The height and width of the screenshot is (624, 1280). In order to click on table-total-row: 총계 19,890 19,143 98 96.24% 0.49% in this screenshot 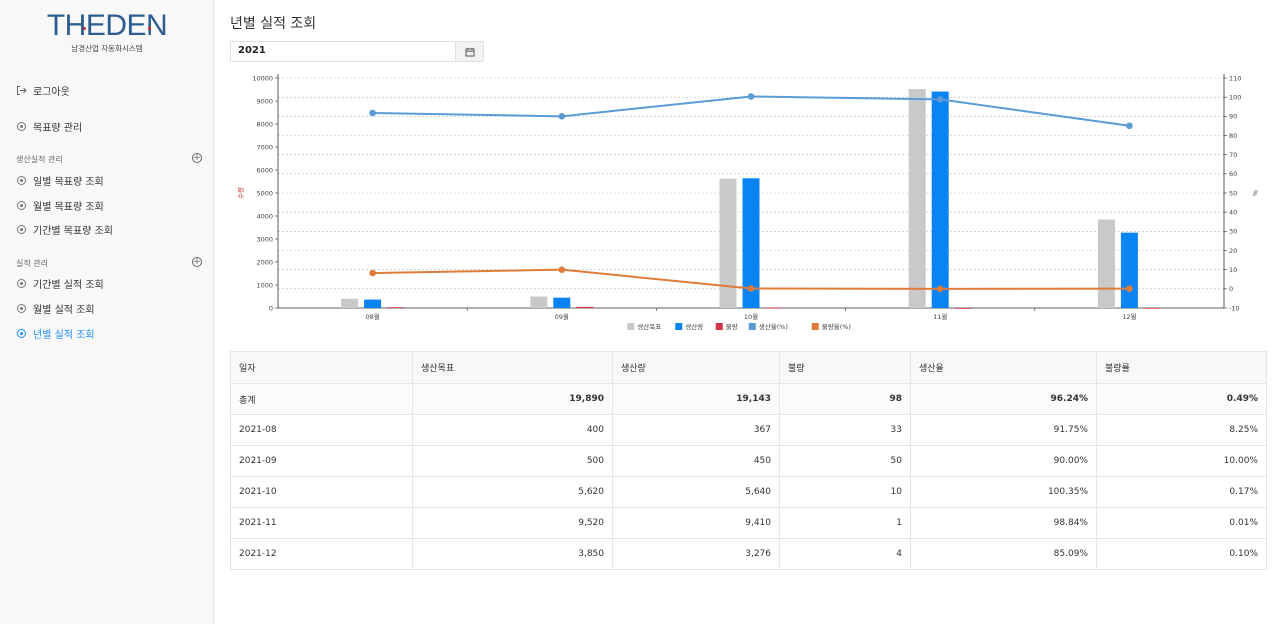, I will do `click(748, 399)`.